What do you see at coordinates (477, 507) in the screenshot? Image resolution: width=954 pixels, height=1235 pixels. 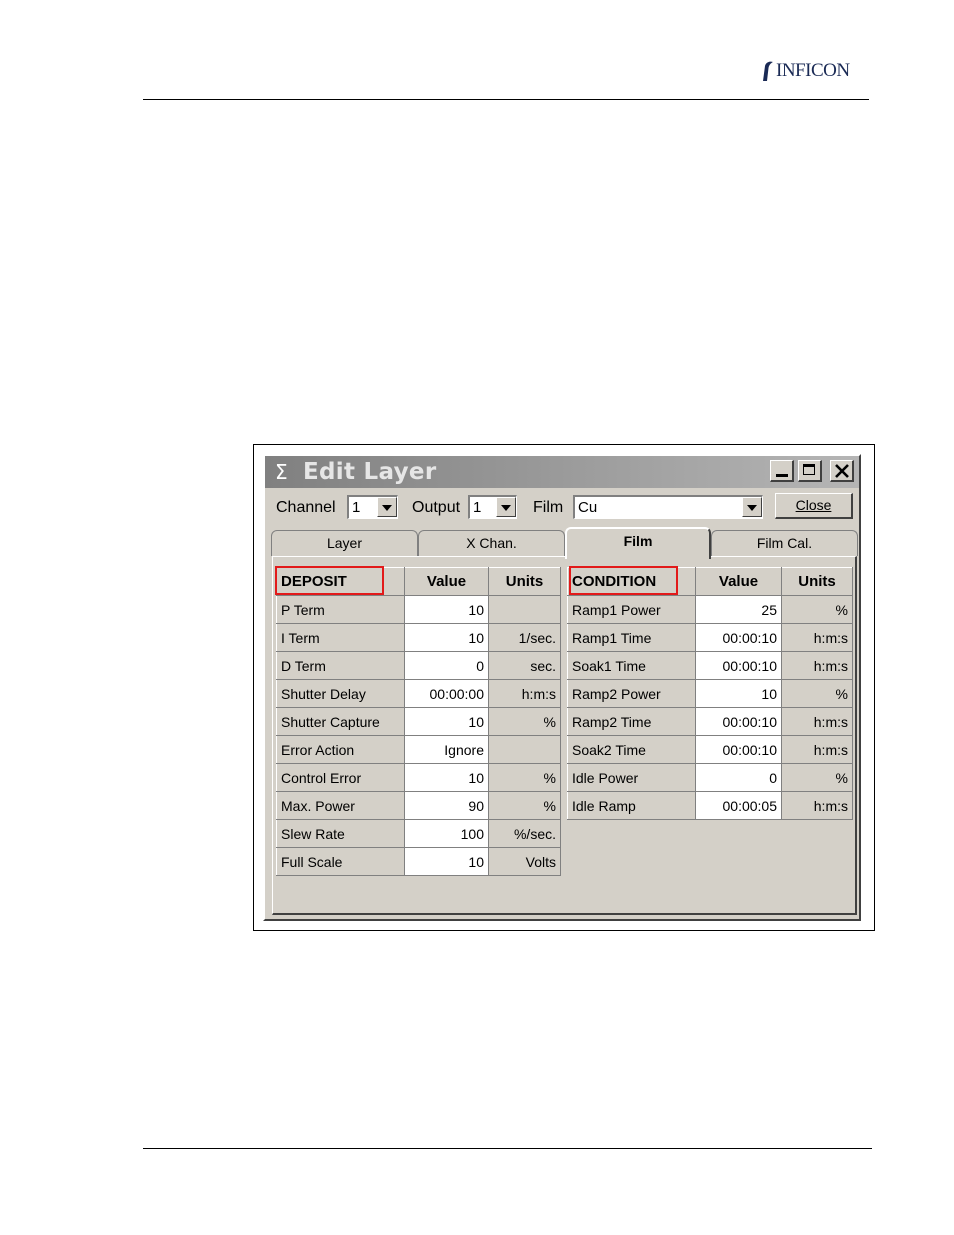 I see `output-value: 1` at bounding box center [477, 507].